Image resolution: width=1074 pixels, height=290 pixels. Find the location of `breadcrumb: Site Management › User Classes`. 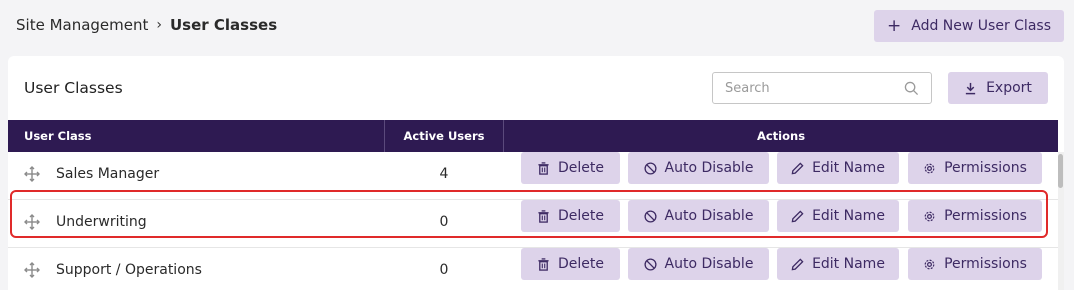

breadcrumb: Site Management › User Classes is located at coordinates (146, 25).